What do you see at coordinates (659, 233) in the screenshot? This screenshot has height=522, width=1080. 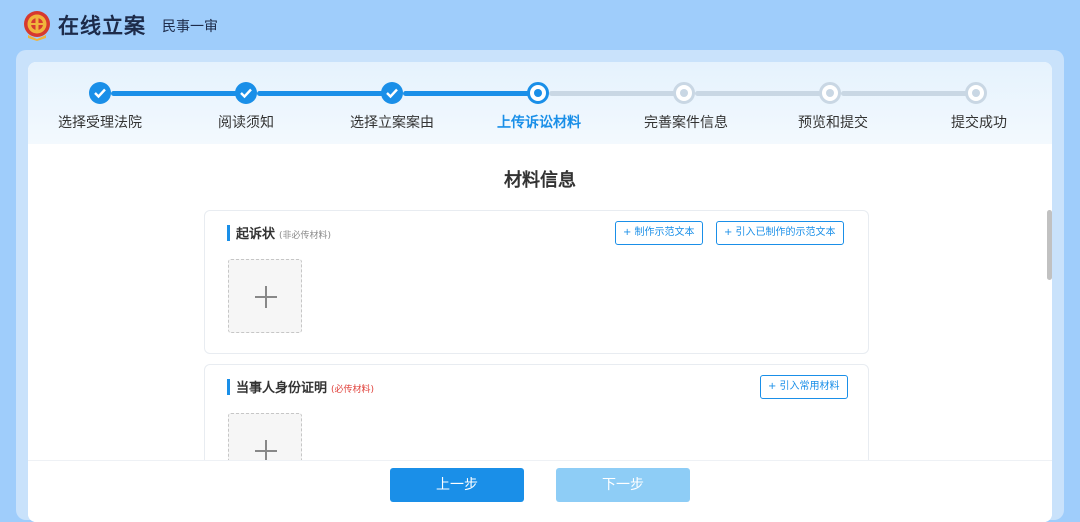 I see `make-template-button: + 制作示范文本` at bounding box center [659, 233].